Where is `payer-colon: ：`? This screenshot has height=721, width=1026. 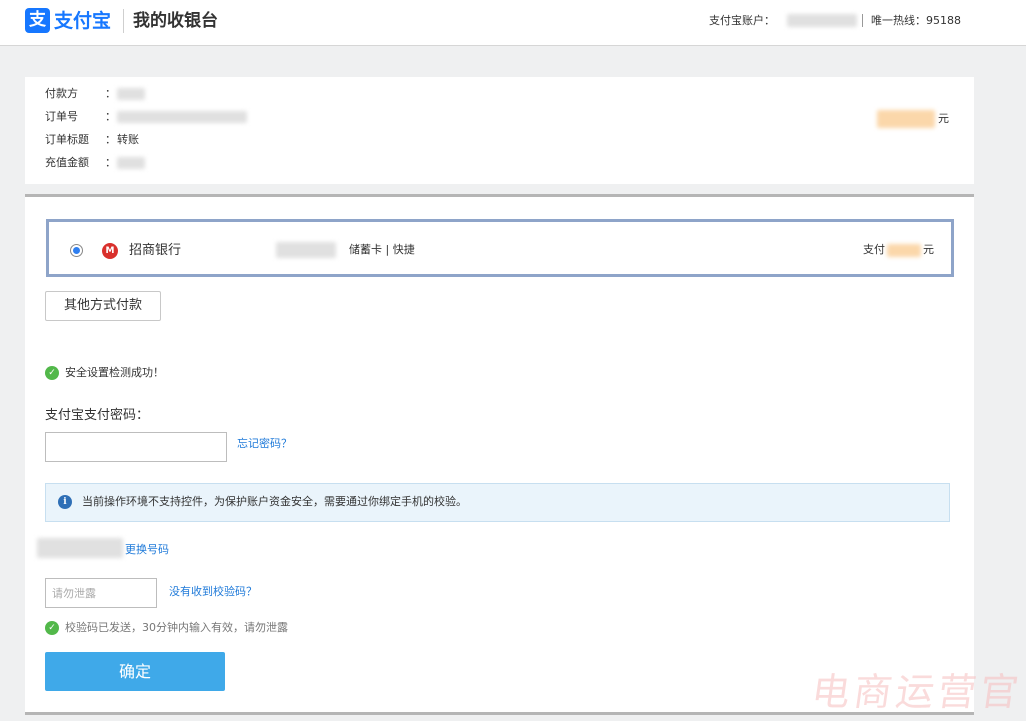
payer-colon: ： is located at coordinates (110, 93).